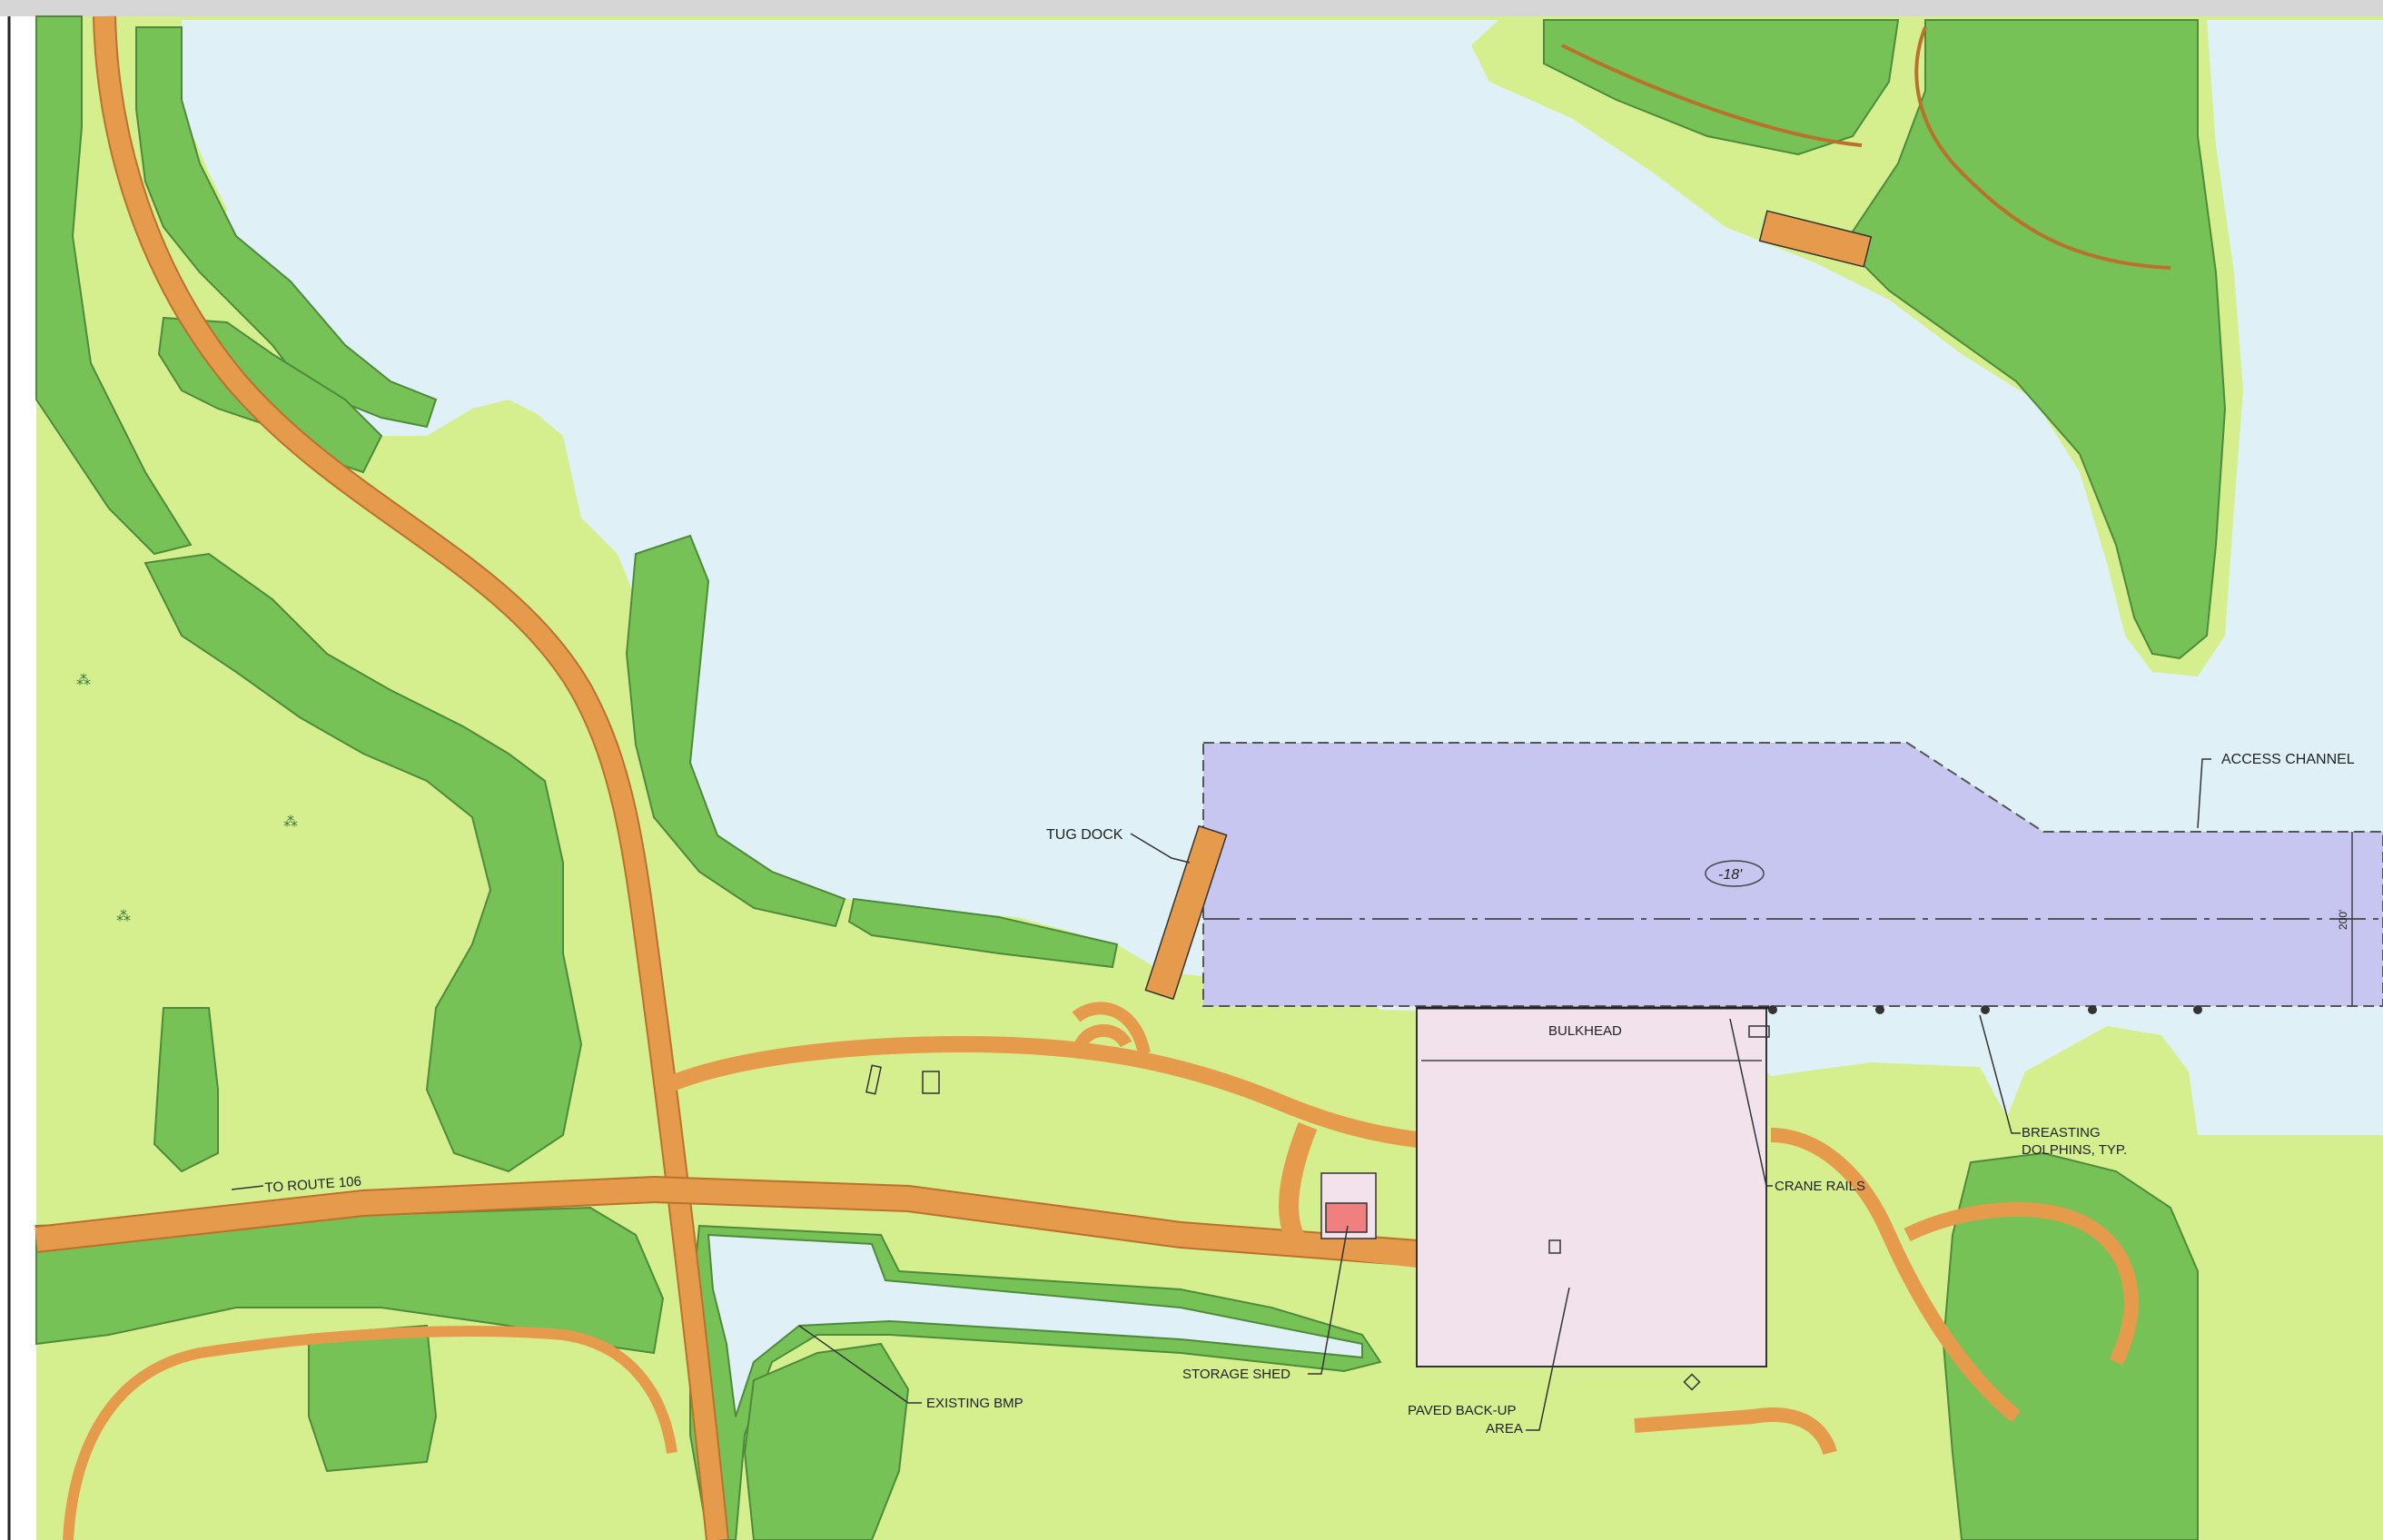  Describe the element at coordinates (373, 1398) in the screenshot. I see `field-woods-patch` at that location.